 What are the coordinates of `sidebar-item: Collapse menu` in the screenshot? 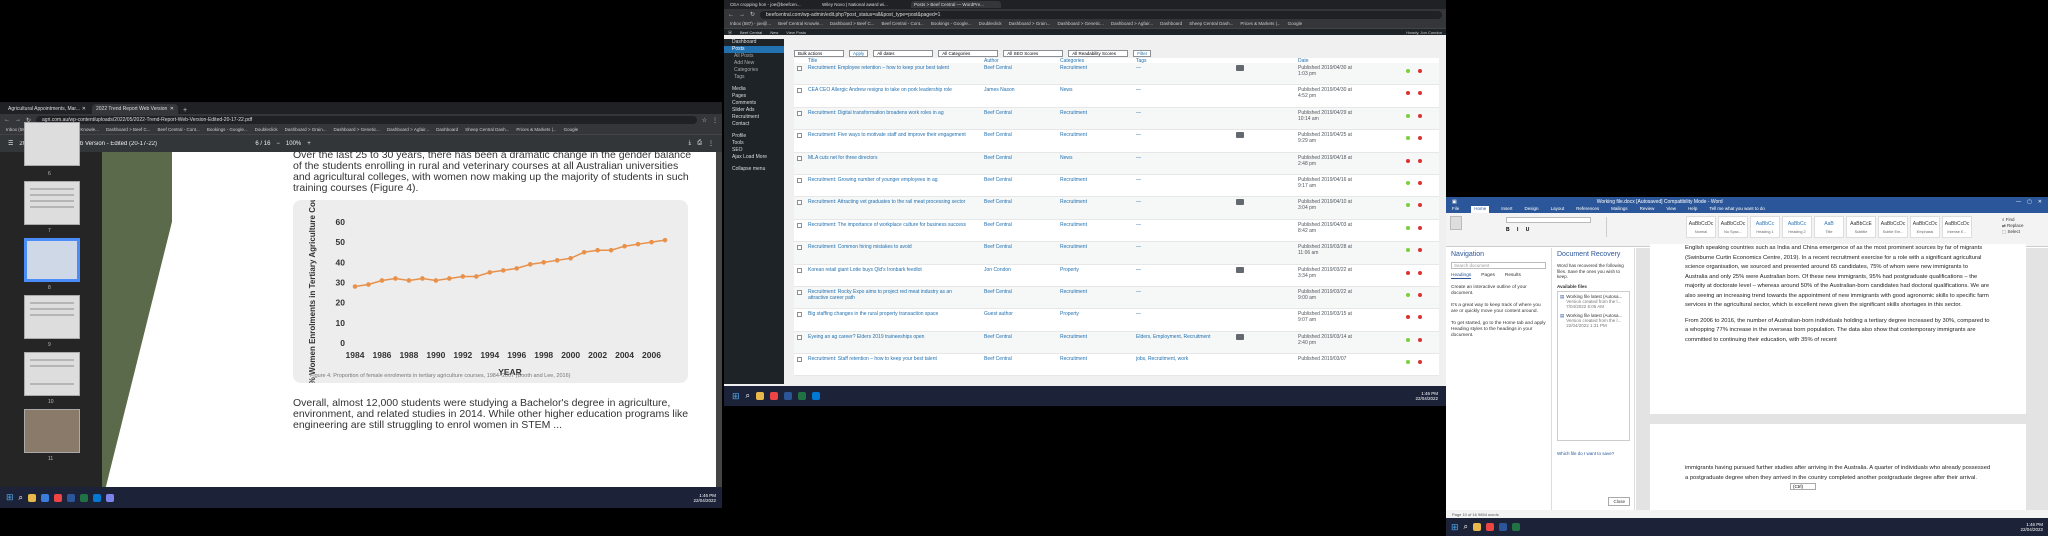 It's located at (754, 169).